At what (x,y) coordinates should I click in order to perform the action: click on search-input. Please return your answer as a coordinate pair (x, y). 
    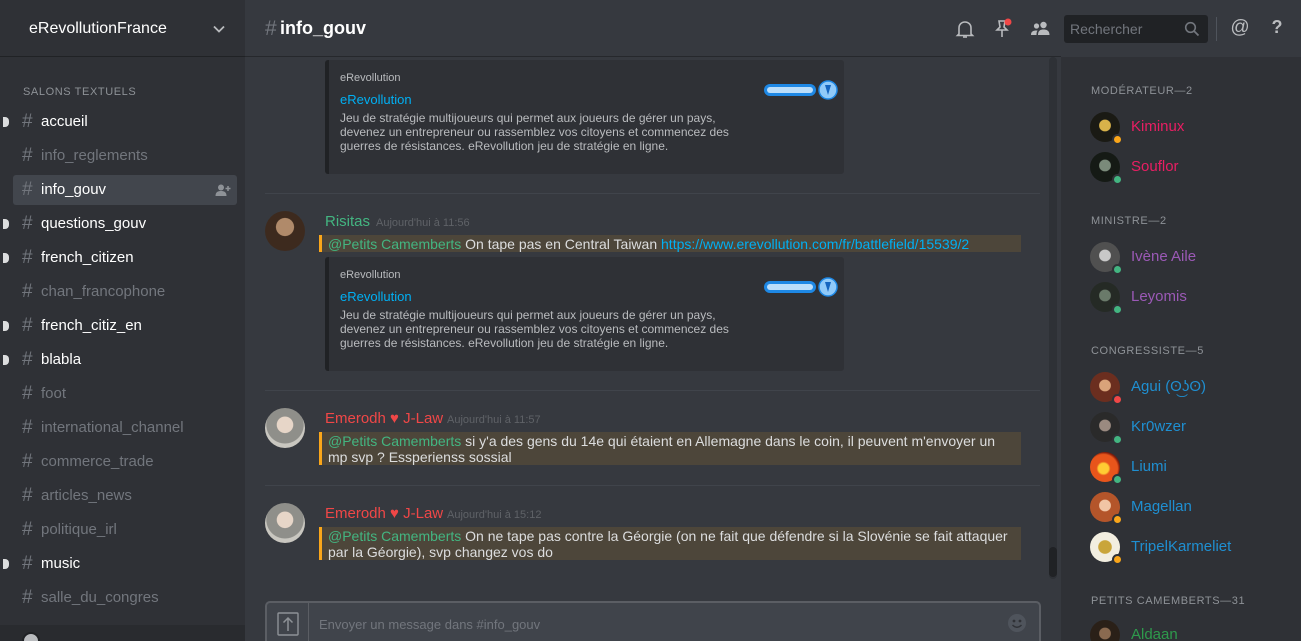
    Looking at the image, I should click on (1125, 29).